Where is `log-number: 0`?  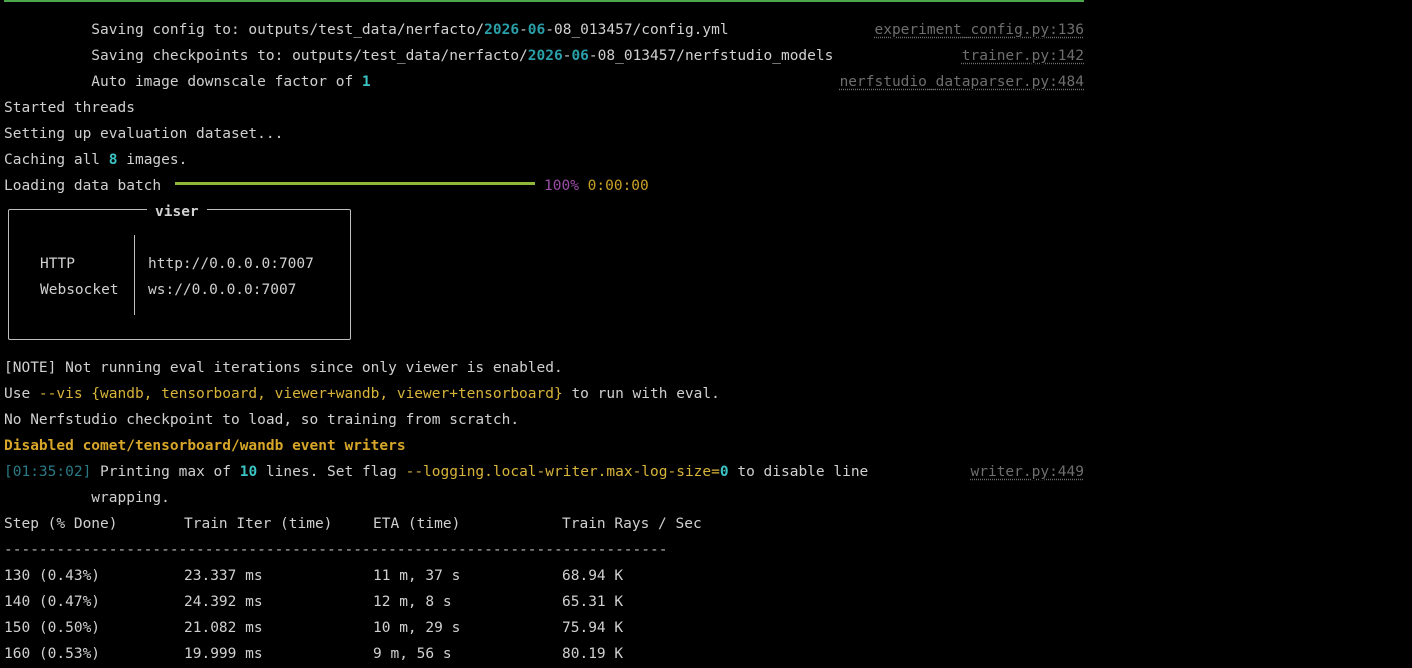
log-number: 0 is located at coordinates (724, 472).